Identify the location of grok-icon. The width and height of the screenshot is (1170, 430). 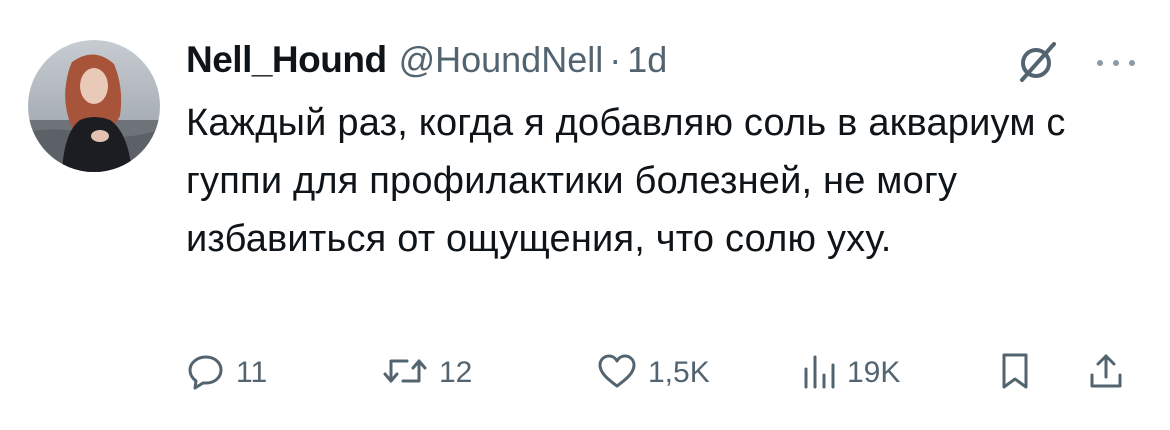
(1038, 62).